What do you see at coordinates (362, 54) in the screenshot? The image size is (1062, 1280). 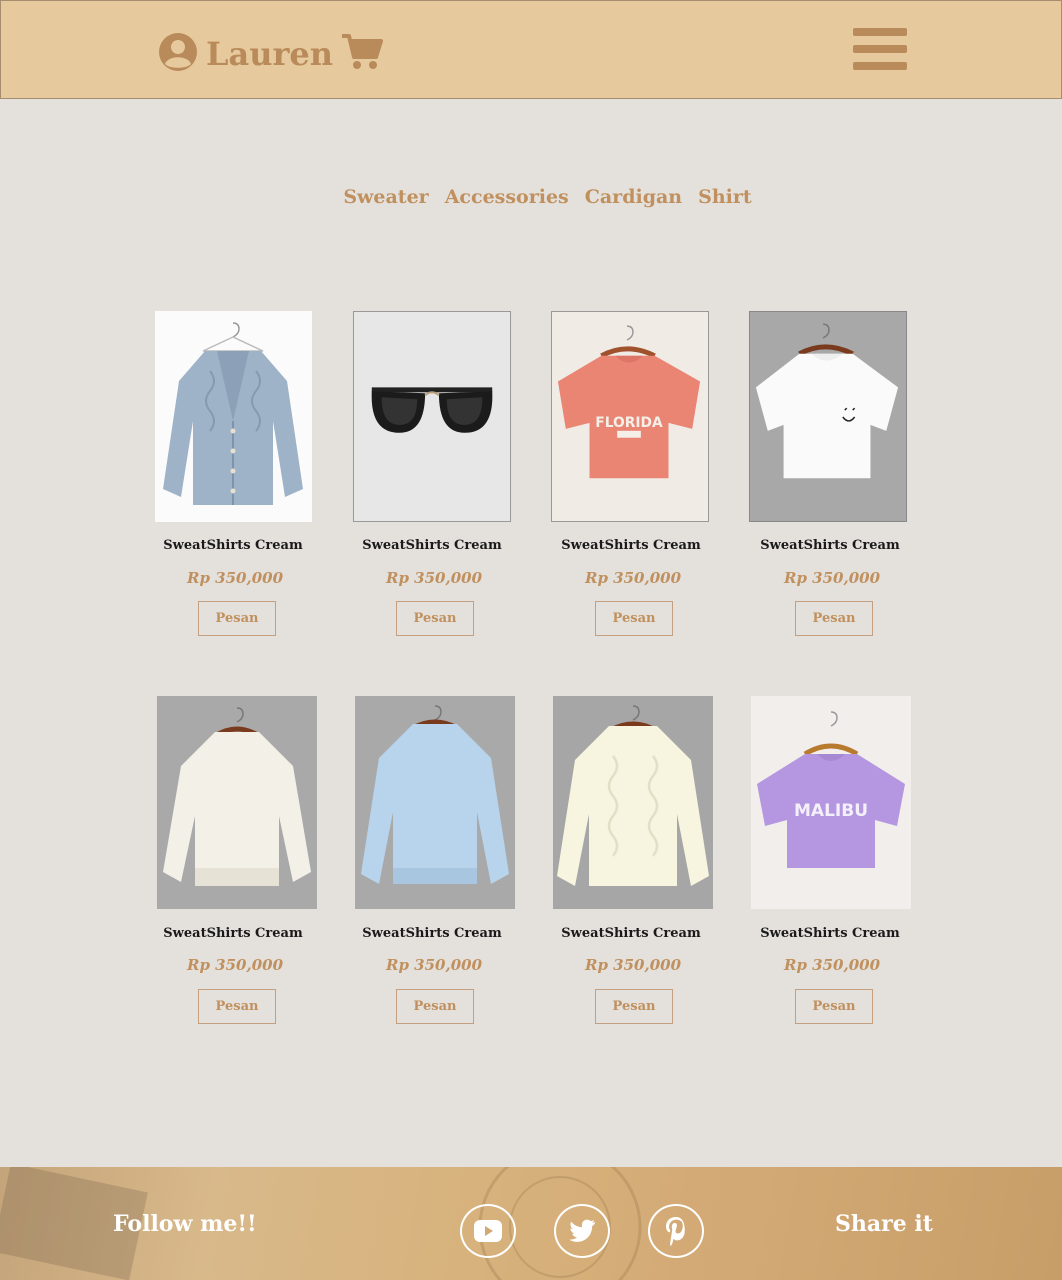 I see `shopping-cart-icon` at bounding box center [362, 54].